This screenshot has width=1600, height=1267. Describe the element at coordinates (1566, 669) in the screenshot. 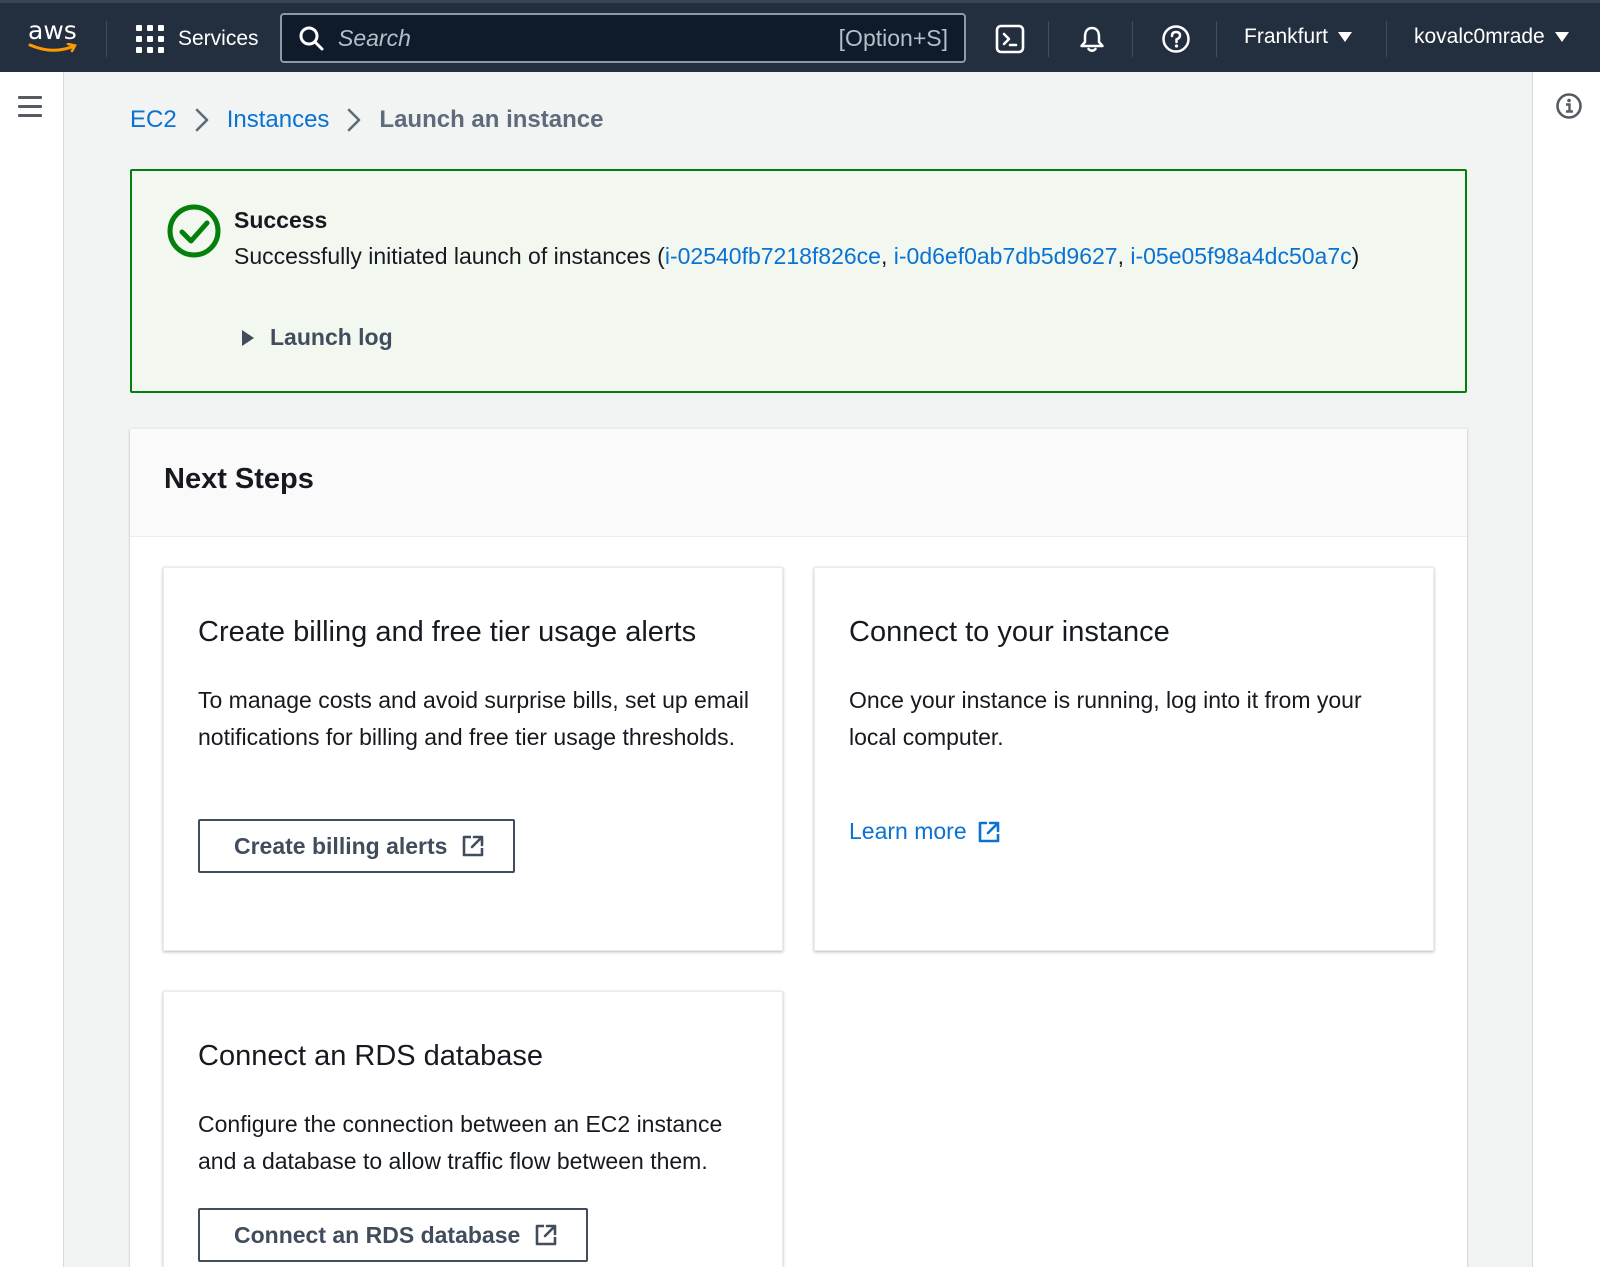

I see `right-side-rail` at that location.